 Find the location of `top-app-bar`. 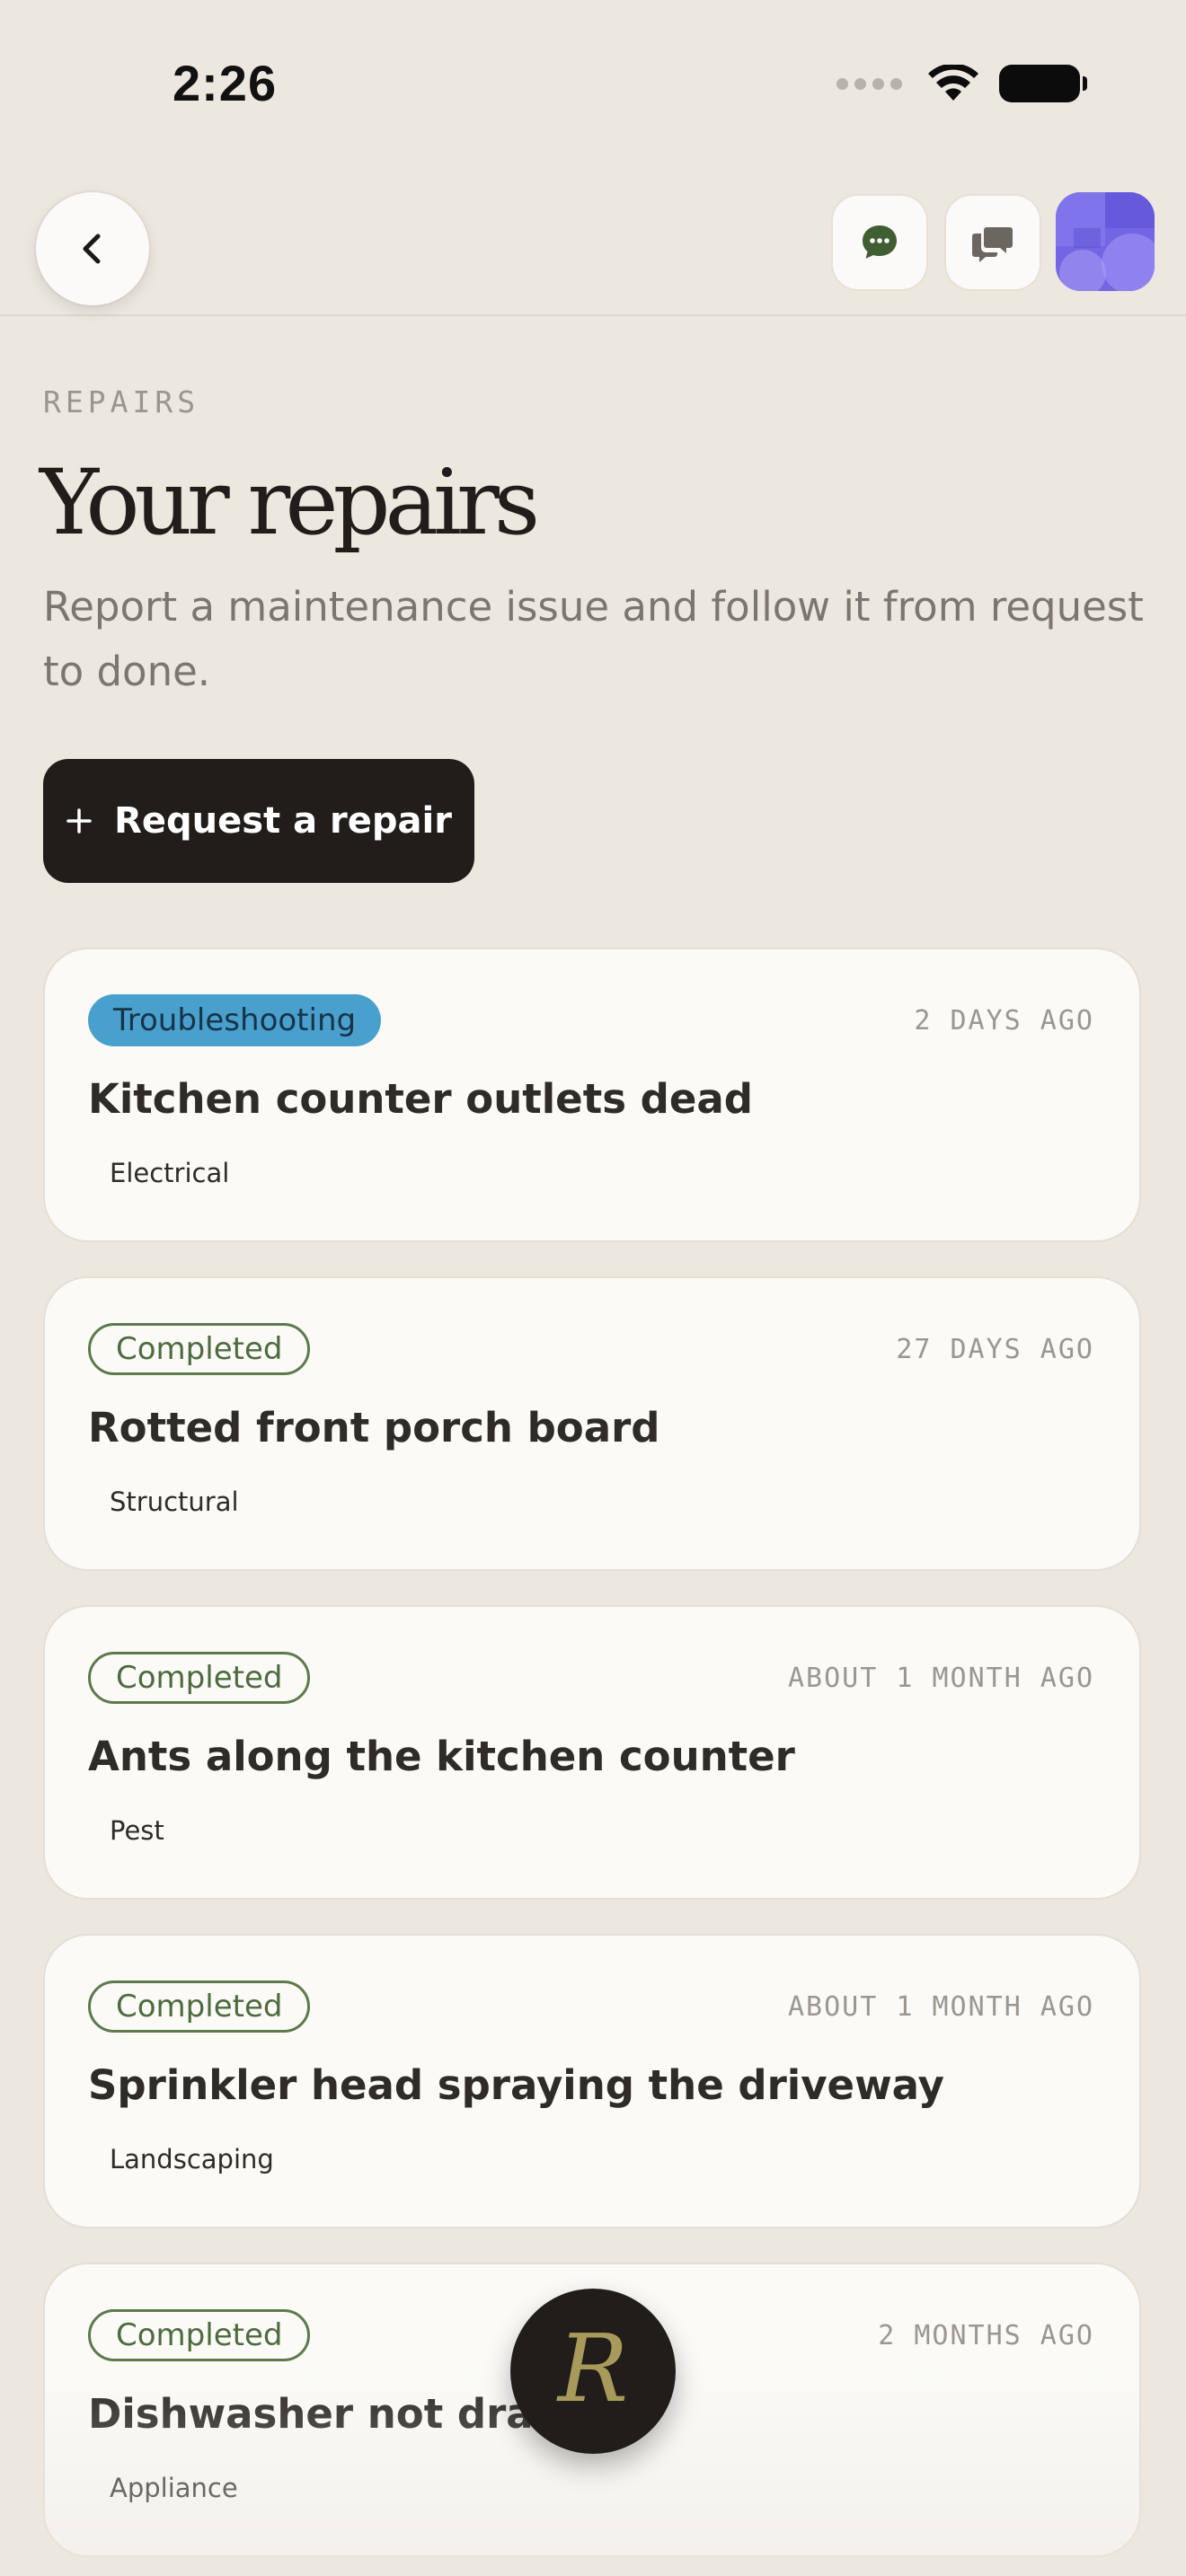

top-app-bar is located at coordinates (593, 243).